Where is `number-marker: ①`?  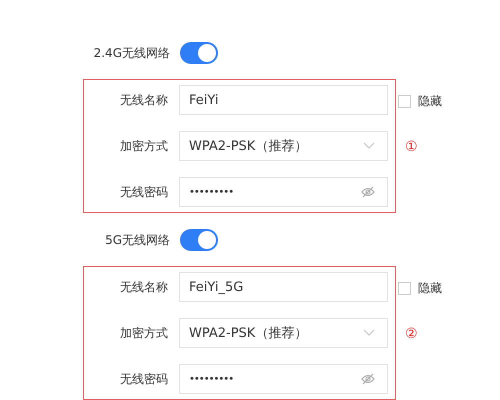
number-marker: ① is located at coordinates (411, 147).